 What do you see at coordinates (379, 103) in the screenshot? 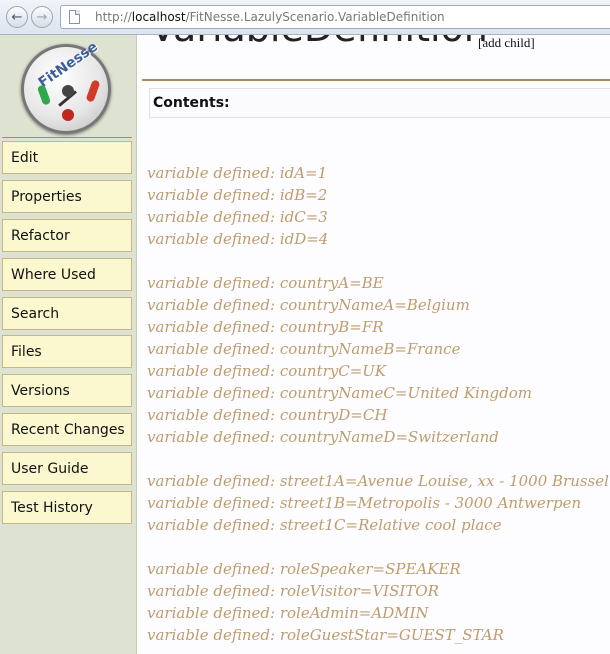
I see `contents-box: Contents:` at bounding box center [379, 103].